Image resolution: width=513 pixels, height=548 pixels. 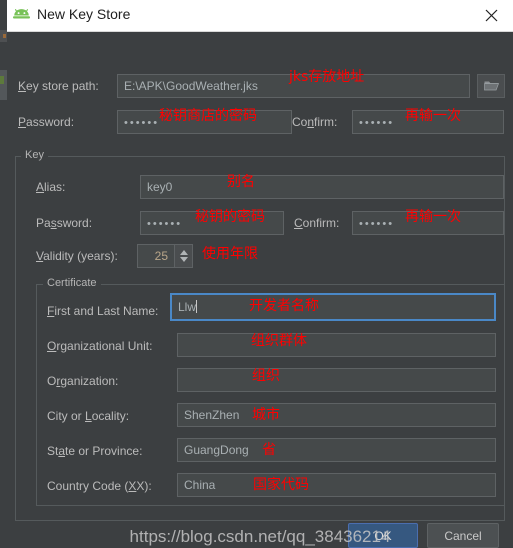 I want to click on organization-label-rest: ganization:, so click(x=89, y=381).